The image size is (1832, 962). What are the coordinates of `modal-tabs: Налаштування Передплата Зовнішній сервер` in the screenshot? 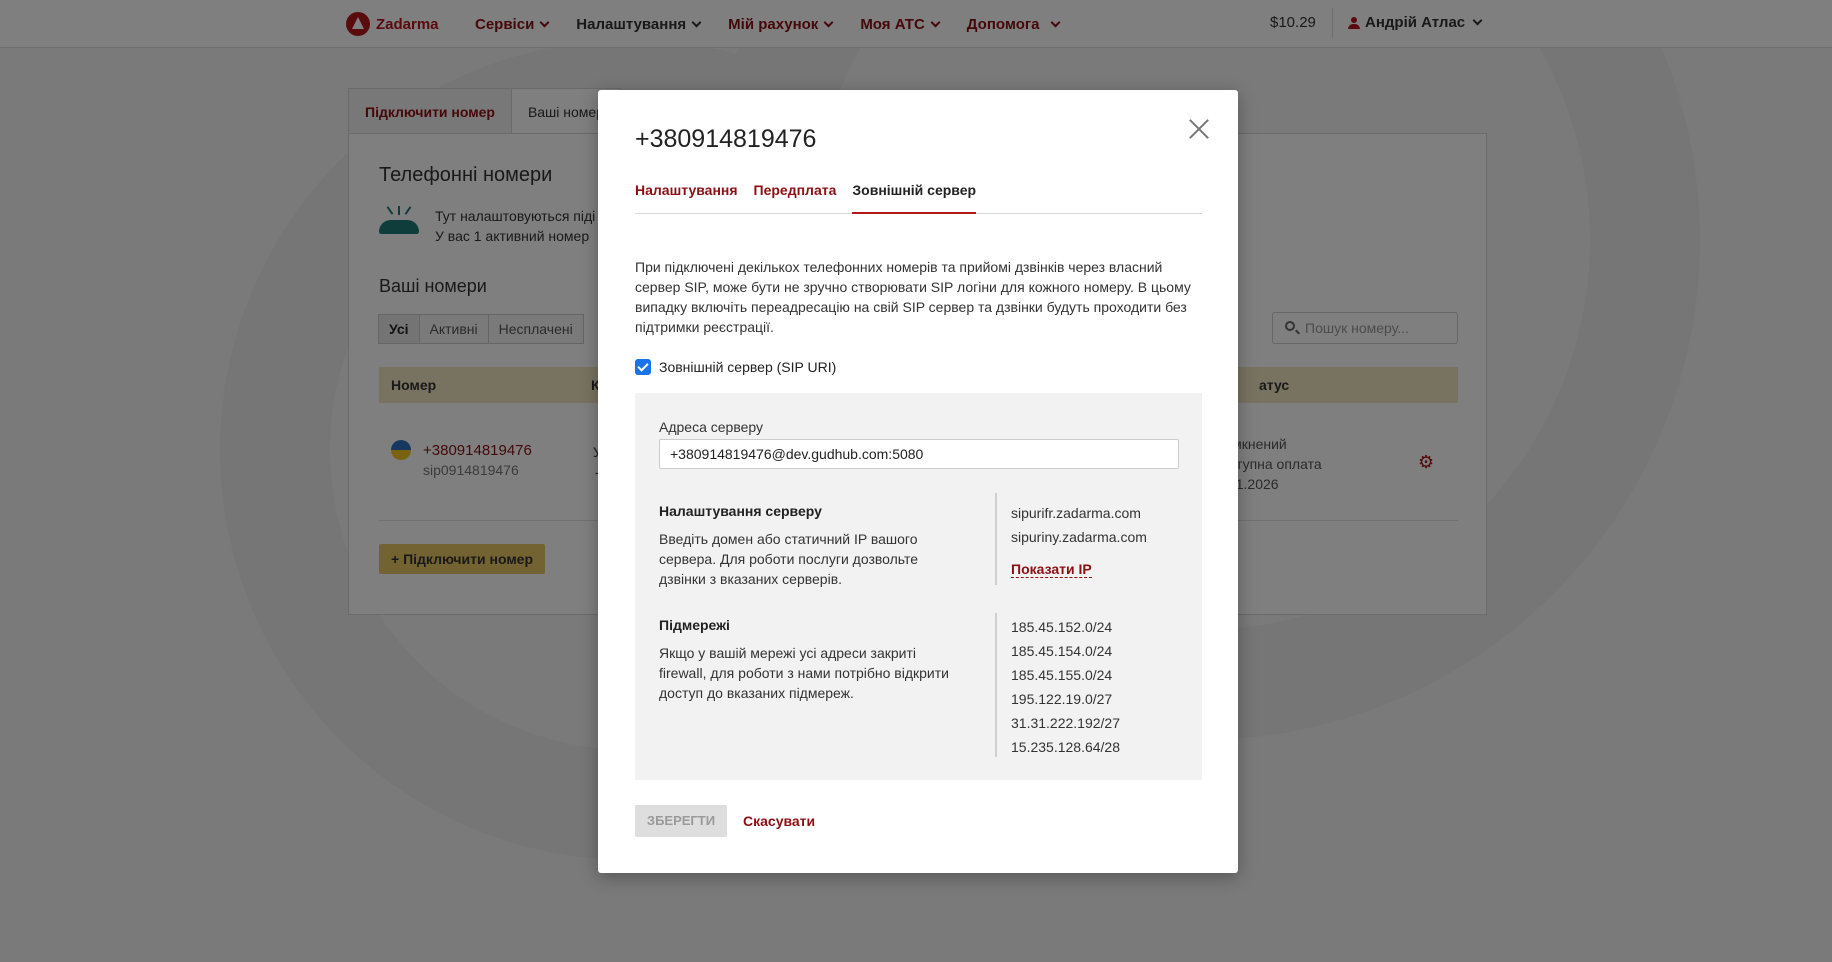 It's located at (918, 197).